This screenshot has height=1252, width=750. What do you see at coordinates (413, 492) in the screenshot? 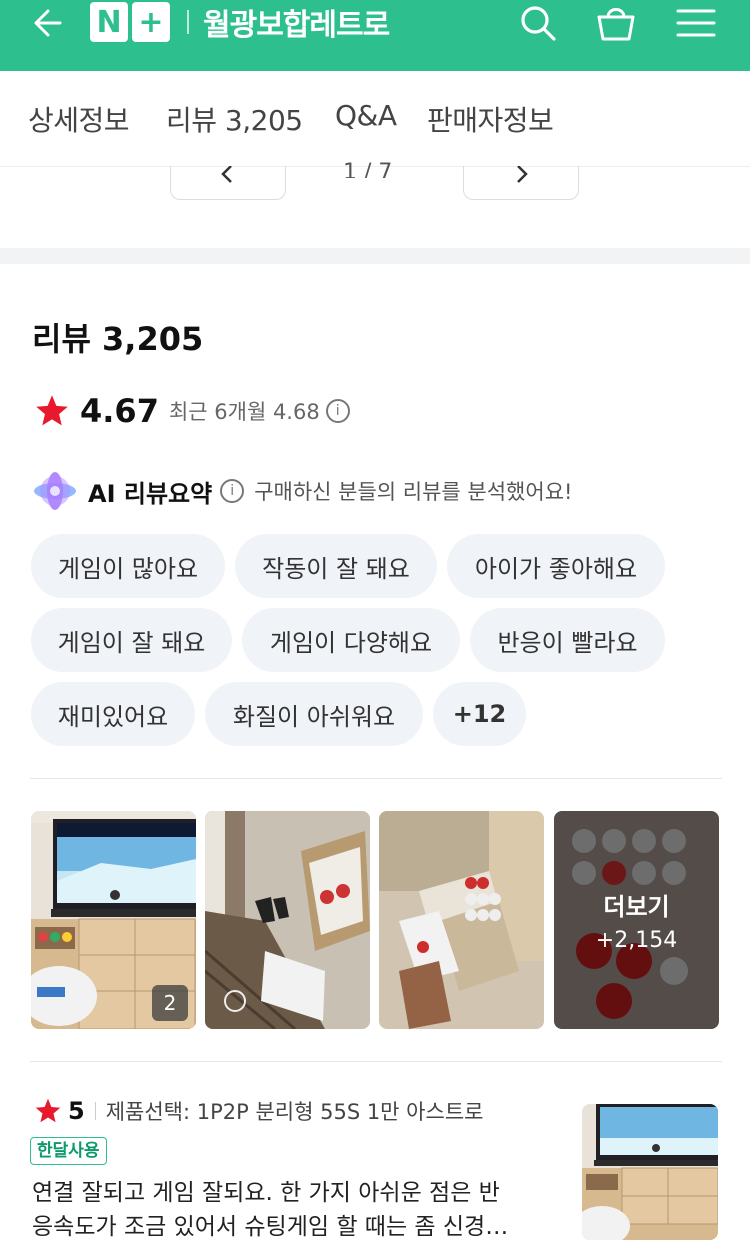
I see `ai-summary-description: 구매하신 분들의 리뷰를 분석했어요!` at bounding box center [413, 492].